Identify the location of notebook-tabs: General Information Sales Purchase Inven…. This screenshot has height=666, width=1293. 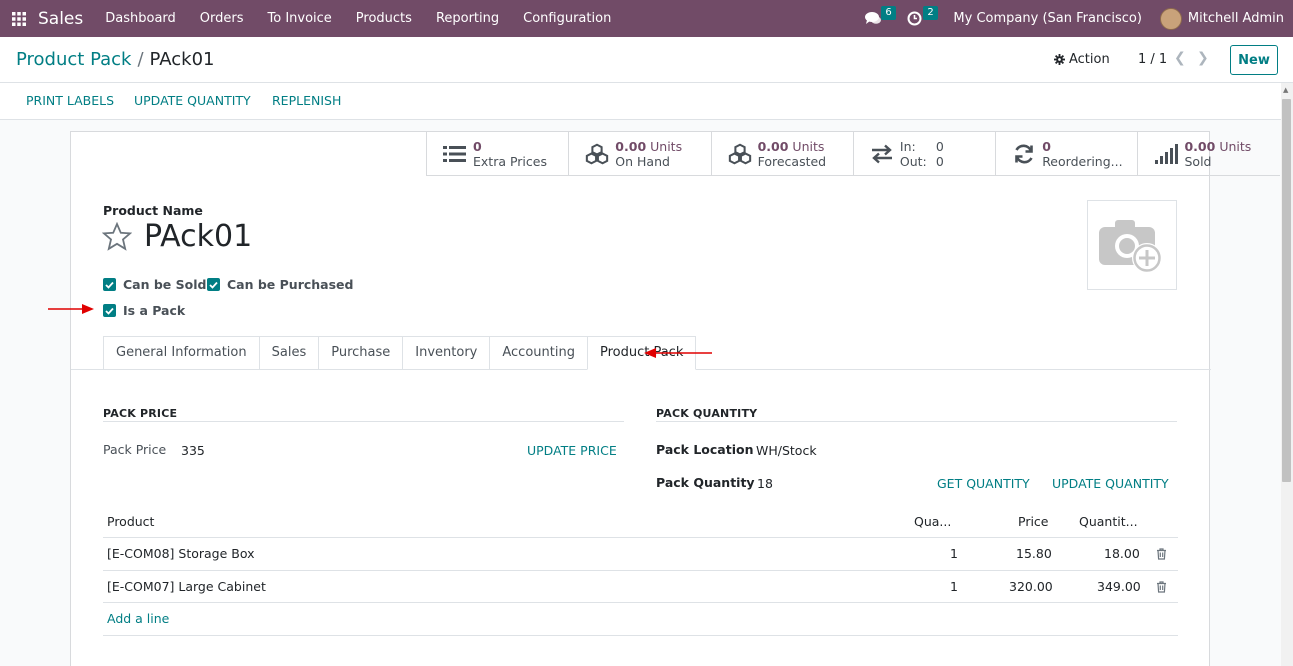
(400, 353).